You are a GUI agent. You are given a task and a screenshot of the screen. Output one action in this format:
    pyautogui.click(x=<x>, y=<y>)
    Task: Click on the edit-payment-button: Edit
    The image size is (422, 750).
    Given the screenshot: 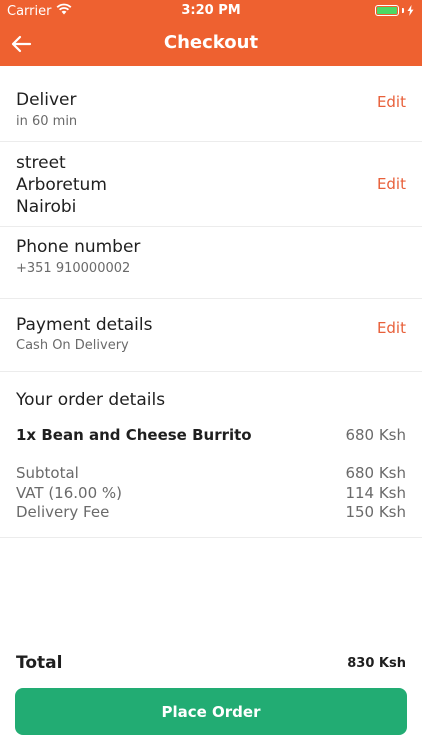 What is the action you would take?
    pyautogui.click(x=391, y=328)
    